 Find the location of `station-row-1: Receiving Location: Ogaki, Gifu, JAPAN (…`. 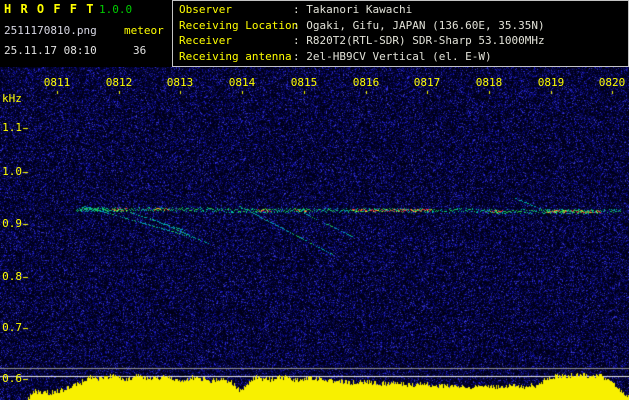

station-row-1: Receiving Location: Ogaki, Gifu, JAPAN (… is located at coordinates (403, 26).